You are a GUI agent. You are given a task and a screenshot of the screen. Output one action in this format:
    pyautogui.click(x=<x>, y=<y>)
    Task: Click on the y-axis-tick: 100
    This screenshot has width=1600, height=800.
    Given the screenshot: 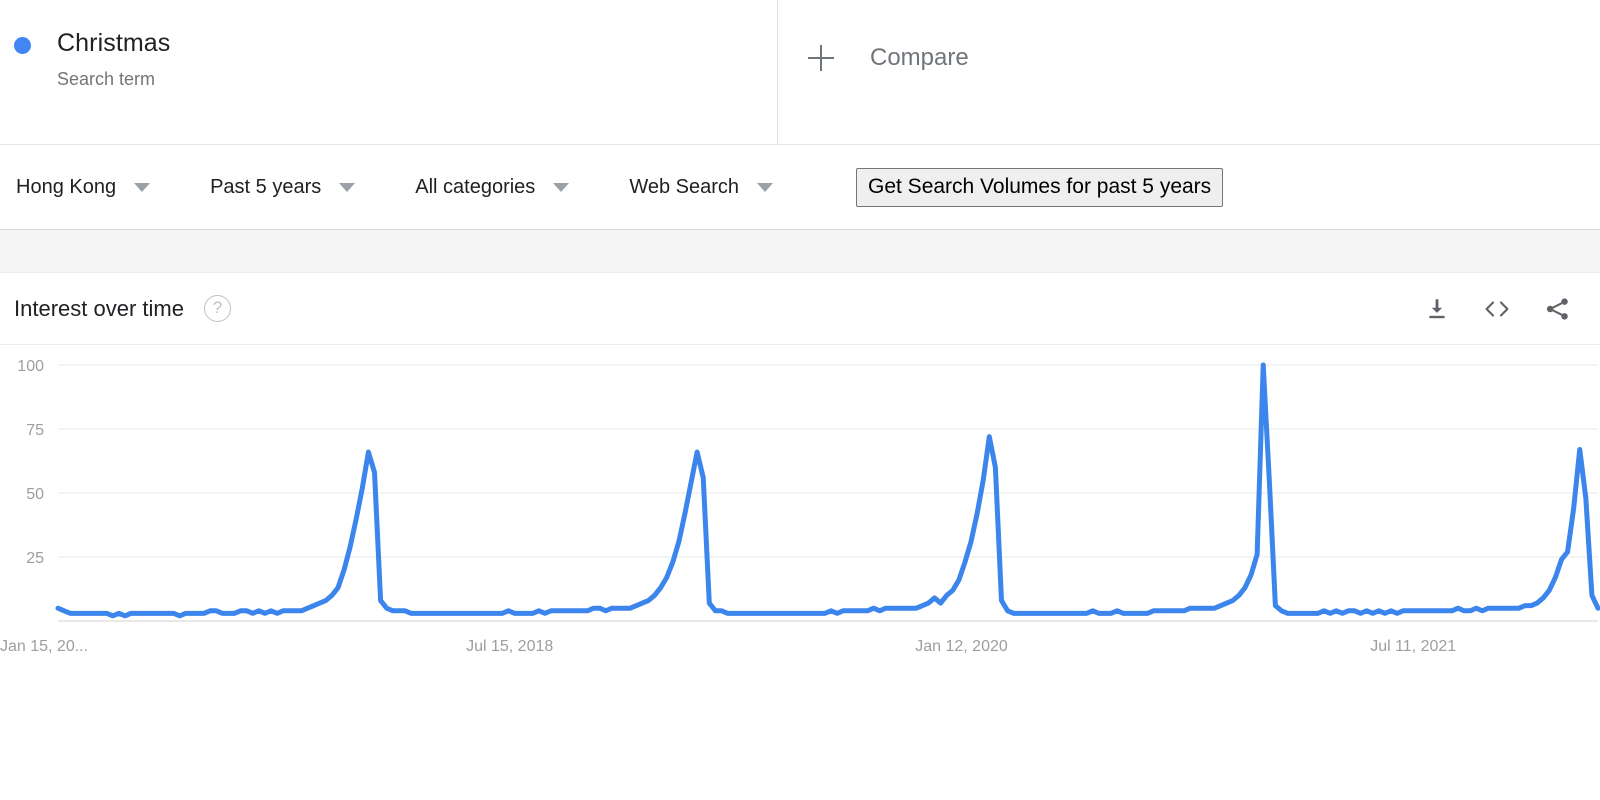 What is the action you would take?
    pyautogui.click(x=30, y=366)
    